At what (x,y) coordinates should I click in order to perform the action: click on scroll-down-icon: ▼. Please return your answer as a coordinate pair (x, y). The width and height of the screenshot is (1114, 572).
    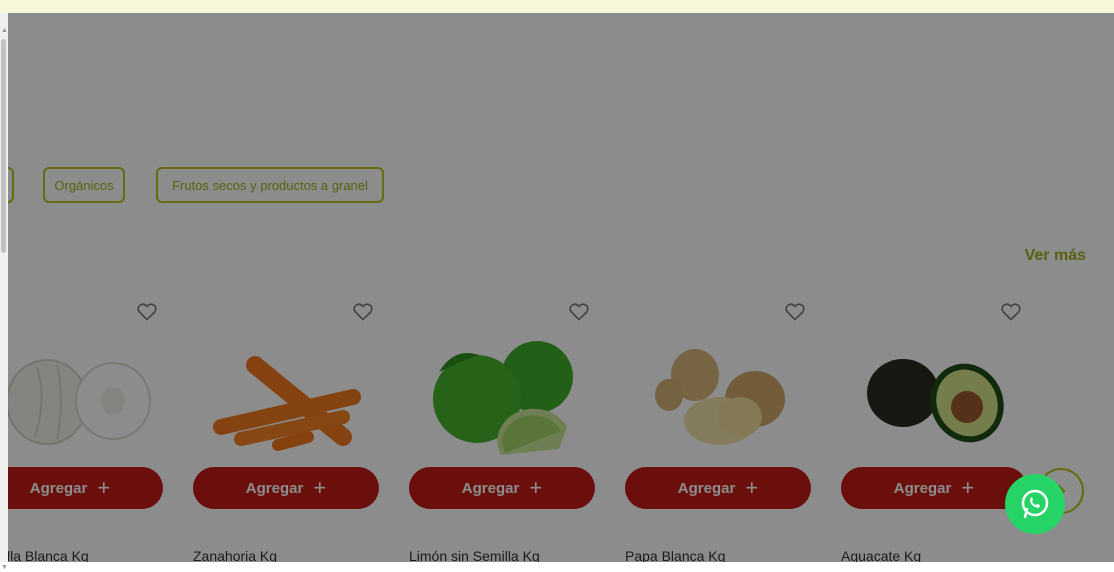
    Looking at the image, I should click on (4, 568).